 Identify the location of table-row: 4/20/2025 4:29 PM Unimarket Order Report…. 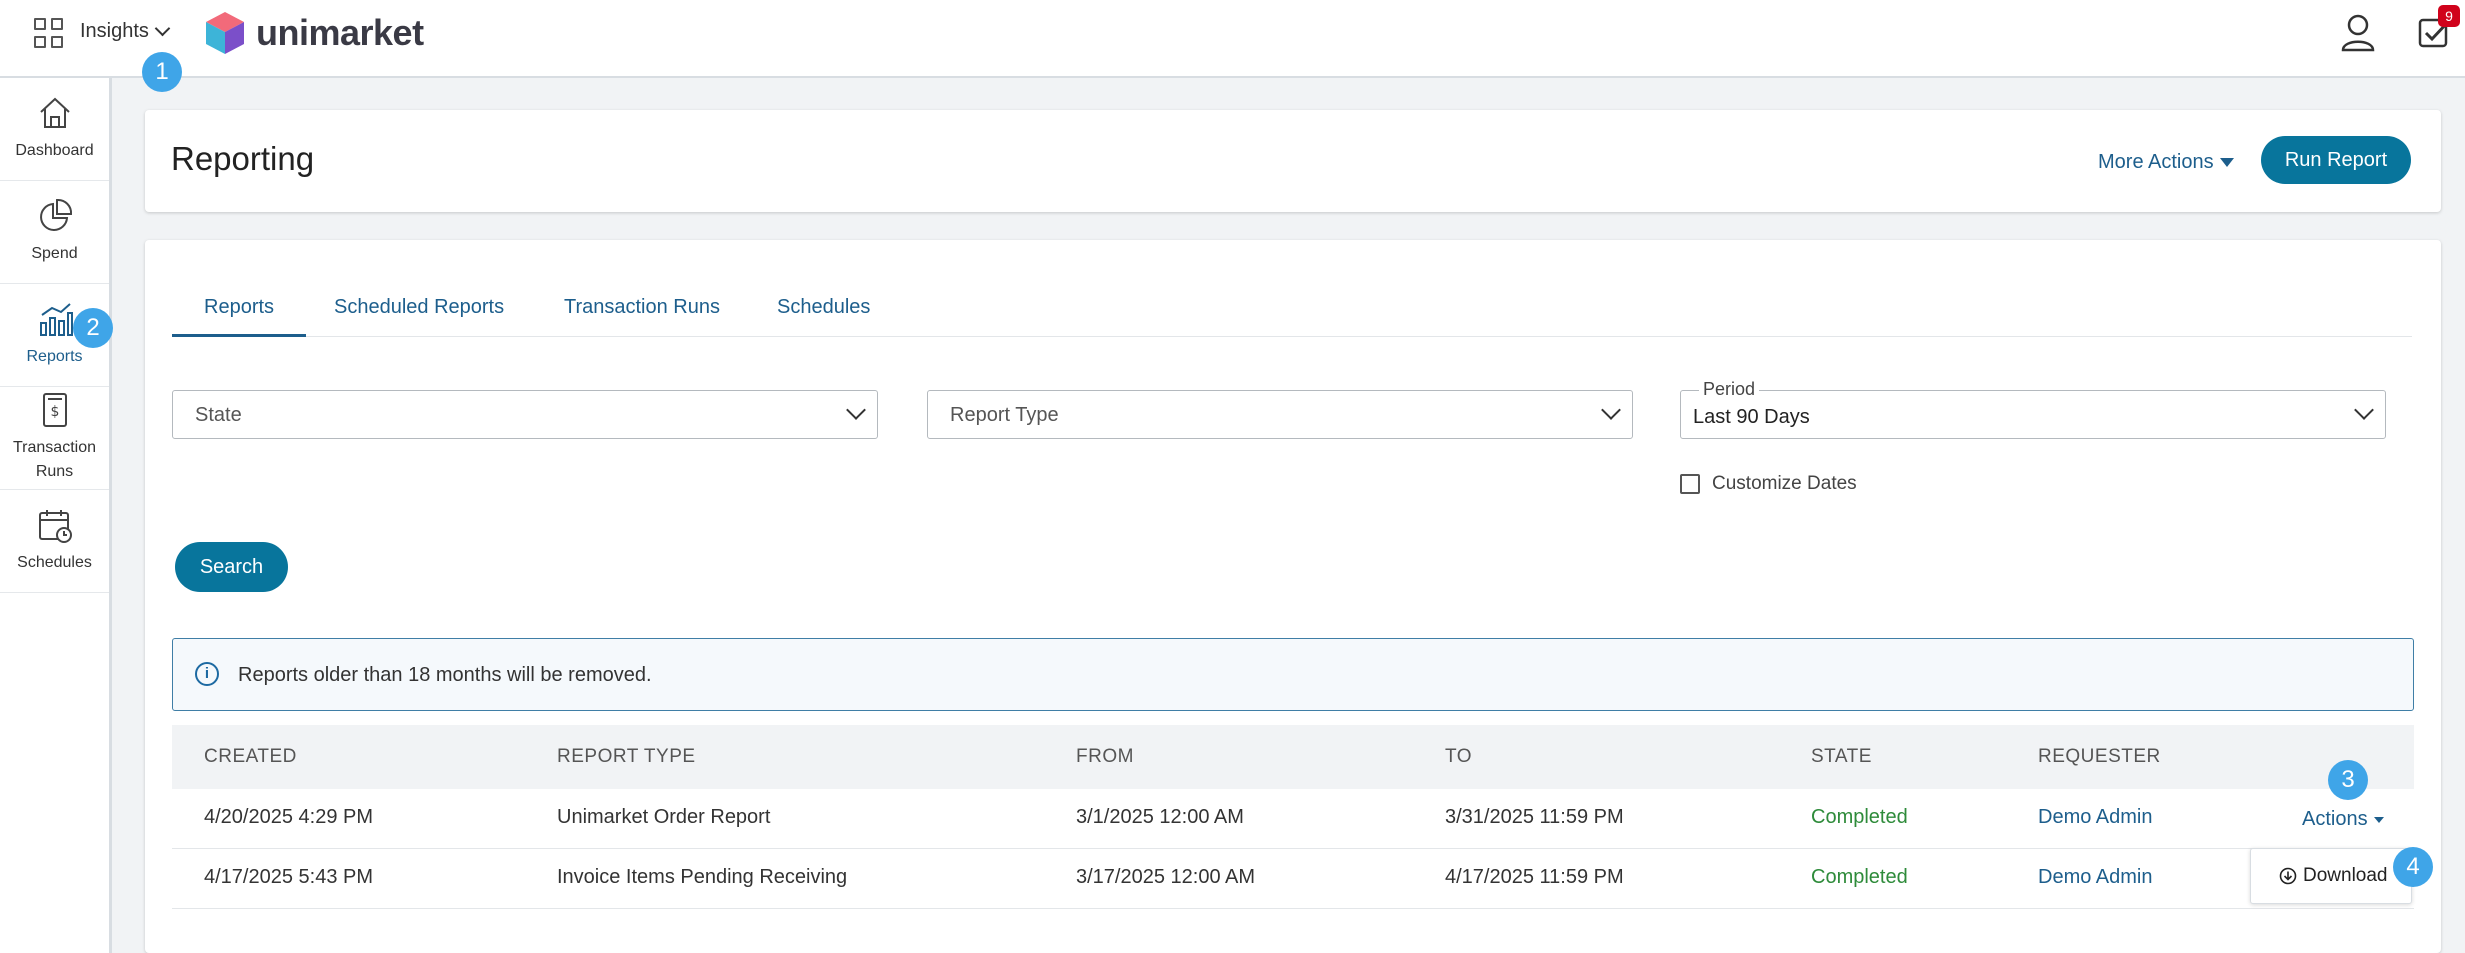
(1293, 819).